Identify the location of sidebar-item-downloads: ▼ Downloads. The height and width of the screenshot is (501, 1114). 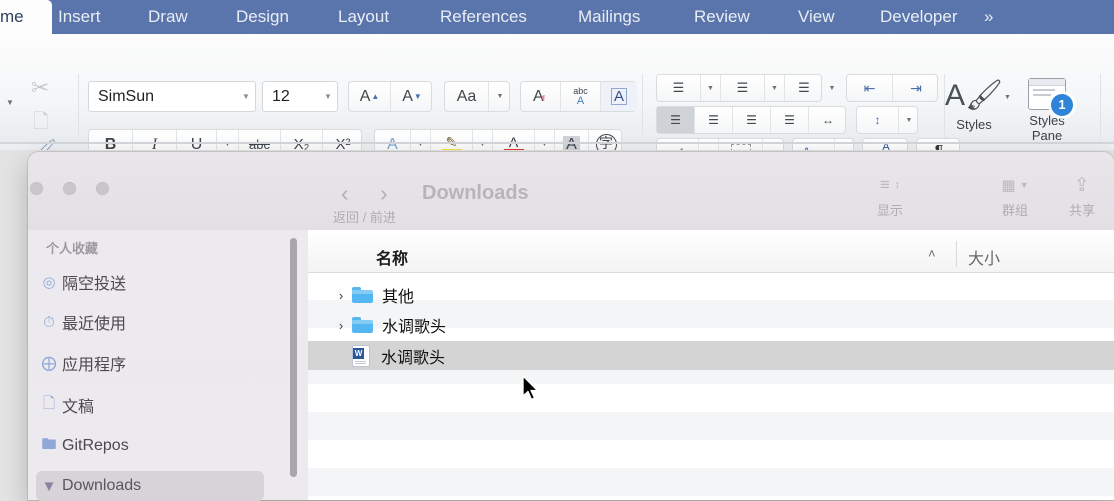
(150, 486).